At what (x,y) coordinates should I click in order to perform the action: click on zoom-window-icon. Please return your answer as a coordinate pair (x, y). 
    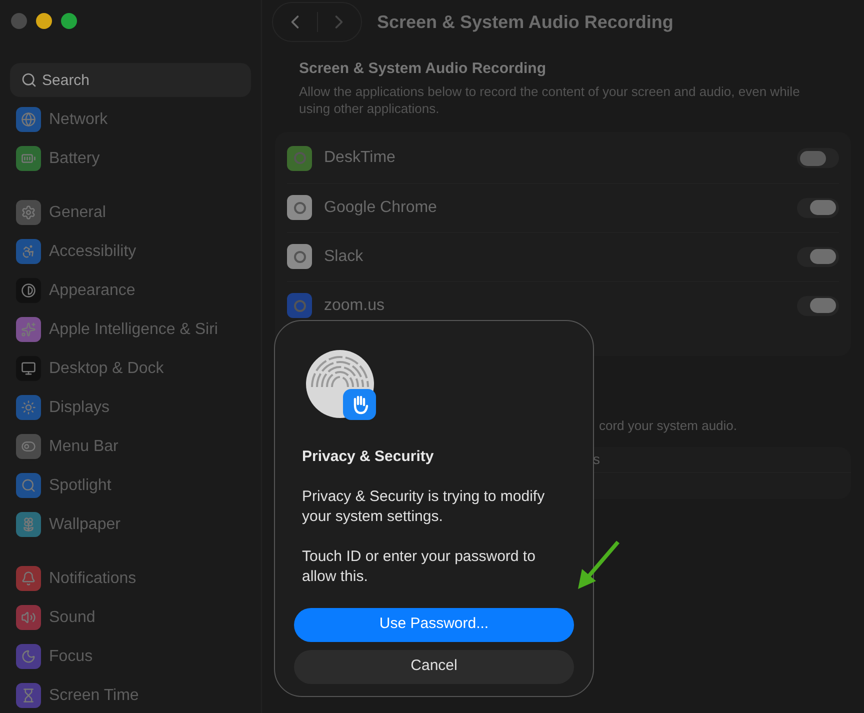
    Looking at the image, I should click on (69, 21).